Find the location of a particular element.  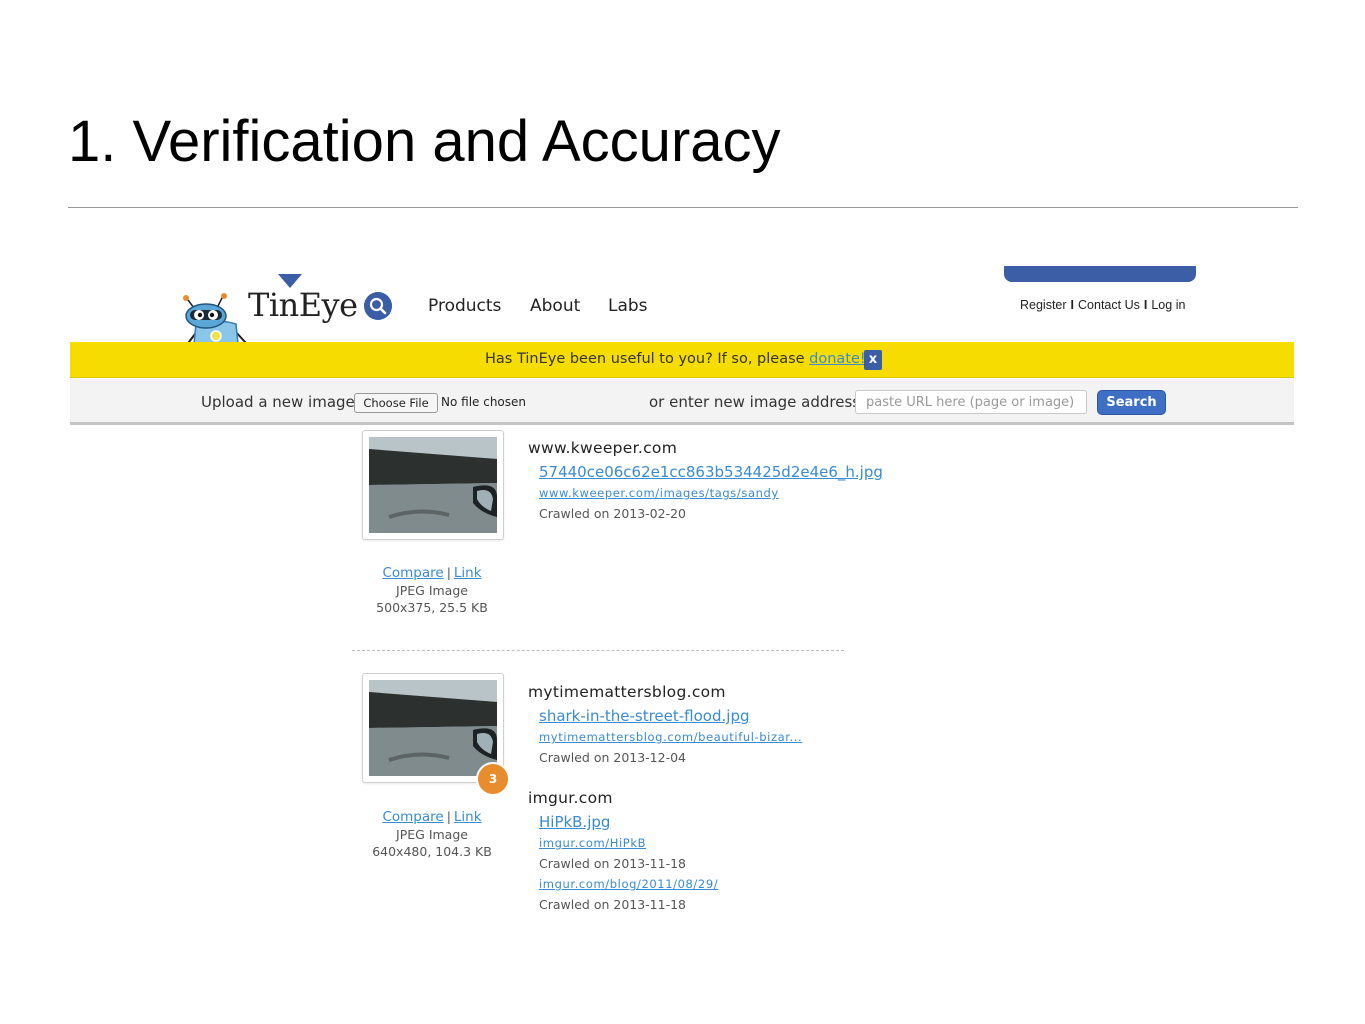

log-in-link: Log in is located at coordinates (1168, 305).